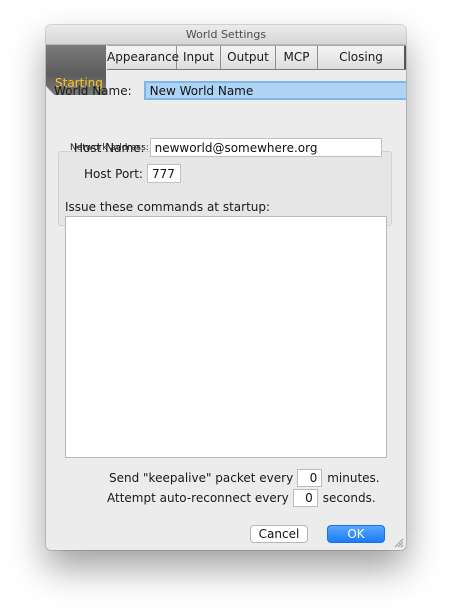  I want to click on cancel-button: Cancel, so click(279, 534).